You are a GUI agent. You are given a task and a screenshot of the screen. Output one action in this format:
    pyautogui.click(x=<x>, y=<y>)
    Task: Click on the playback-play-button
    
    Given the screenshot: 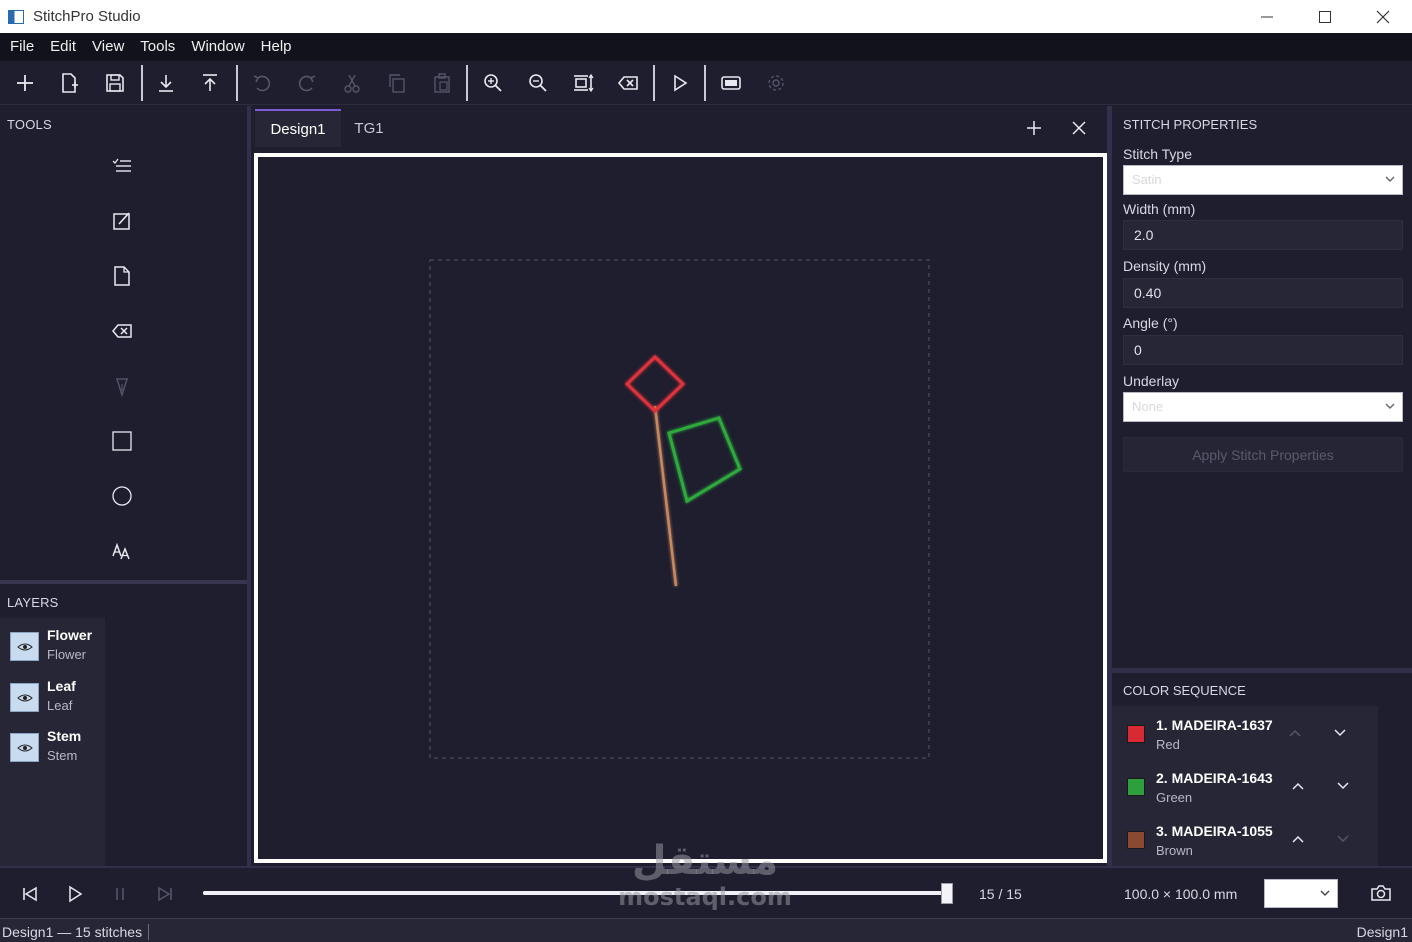 What is the action you would take?
    pyautogui.click(x=75, y=894)
    